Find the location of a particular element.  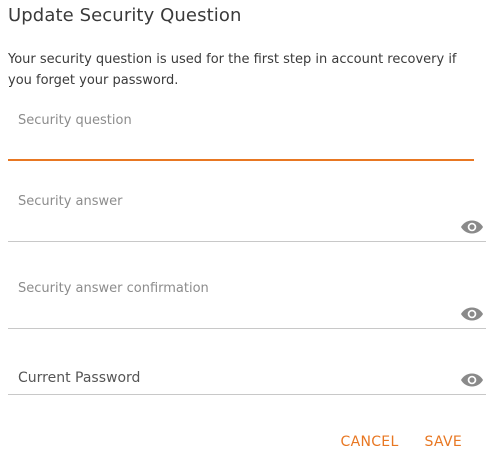

dialog-title: Update Security Question is located at coordinates (125, 15).